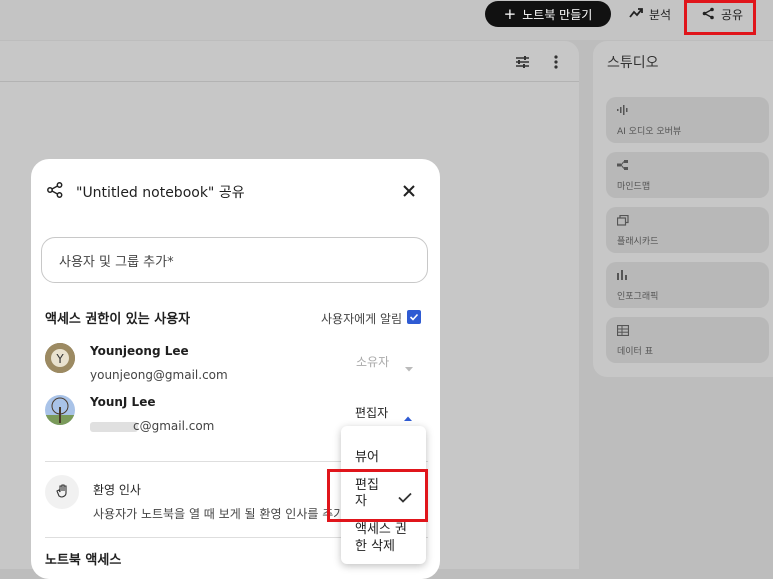 The image size is (773, 579). I want to click on analytics-label: 분석, so click(660, 15).